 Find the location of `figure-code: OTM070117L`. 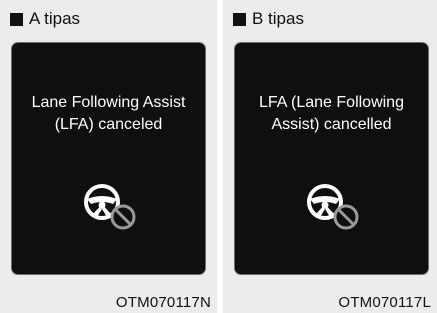

figure-code: OTM070117L is located at coordinates (384, 302).